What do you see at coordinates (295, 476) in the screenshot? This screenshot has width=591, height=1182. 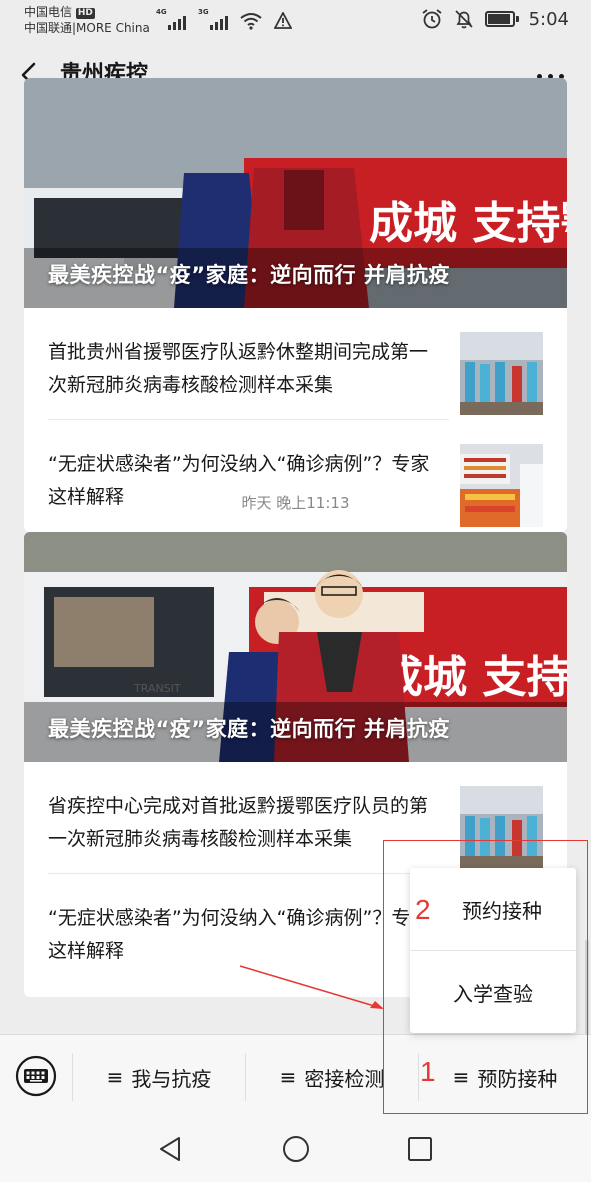 I see `list-item: “无症状感染者”为何没纳入“确诊病例”？专家这样解释` at bounding box center [295, 476].